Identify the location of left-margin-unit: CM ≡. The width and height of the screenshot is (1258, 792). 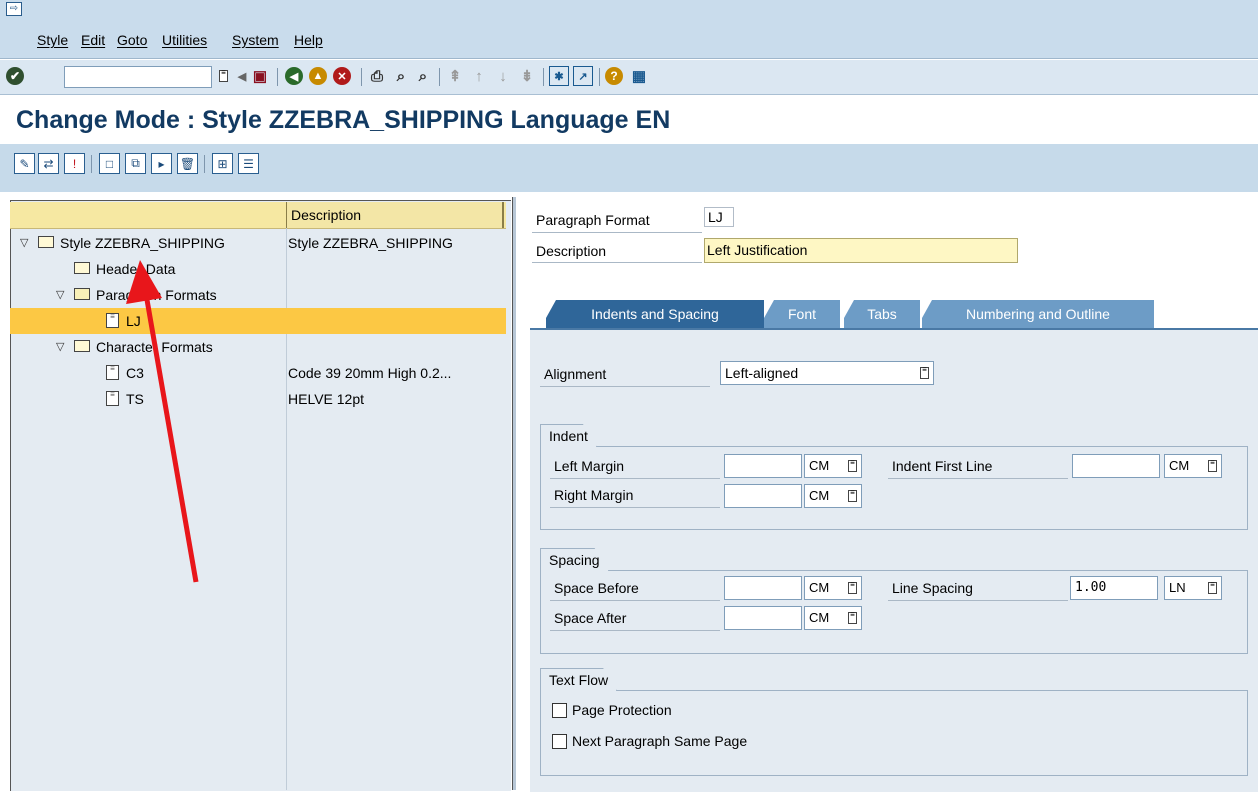
(833, 466).